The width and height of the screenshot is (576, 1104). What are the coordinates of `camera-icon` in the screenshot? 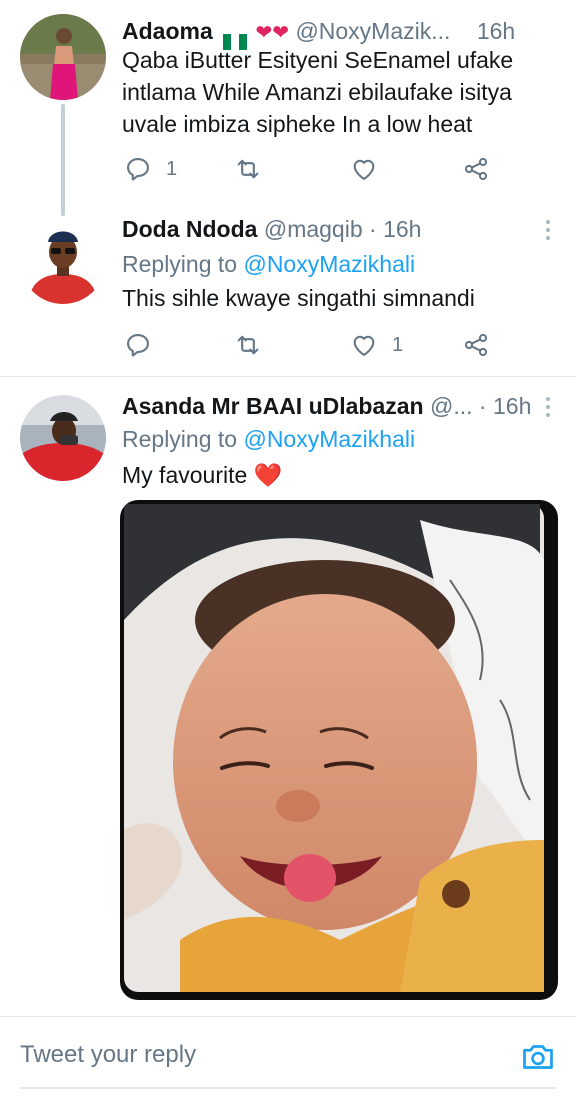 It's located at (538, 1057).